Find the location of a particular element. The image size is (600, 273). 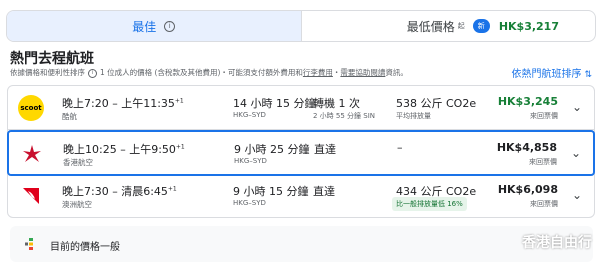

flight-duration: 9 小時 15 分鐘 is located at coordinates (271, 191).